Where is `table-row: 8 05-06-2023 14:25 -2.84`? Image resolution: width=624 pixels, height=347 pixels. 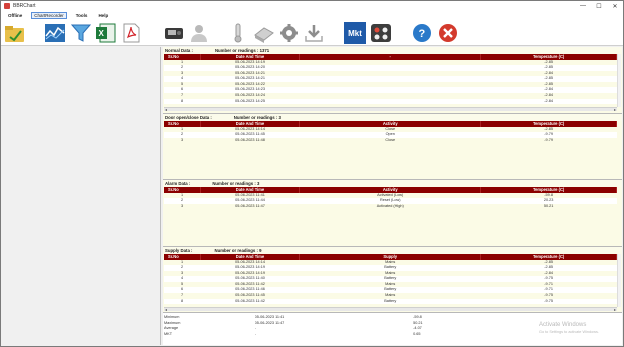
table-row: 8 05-06-2023 14:25 -2.84 is located at coordinates (390, 101).